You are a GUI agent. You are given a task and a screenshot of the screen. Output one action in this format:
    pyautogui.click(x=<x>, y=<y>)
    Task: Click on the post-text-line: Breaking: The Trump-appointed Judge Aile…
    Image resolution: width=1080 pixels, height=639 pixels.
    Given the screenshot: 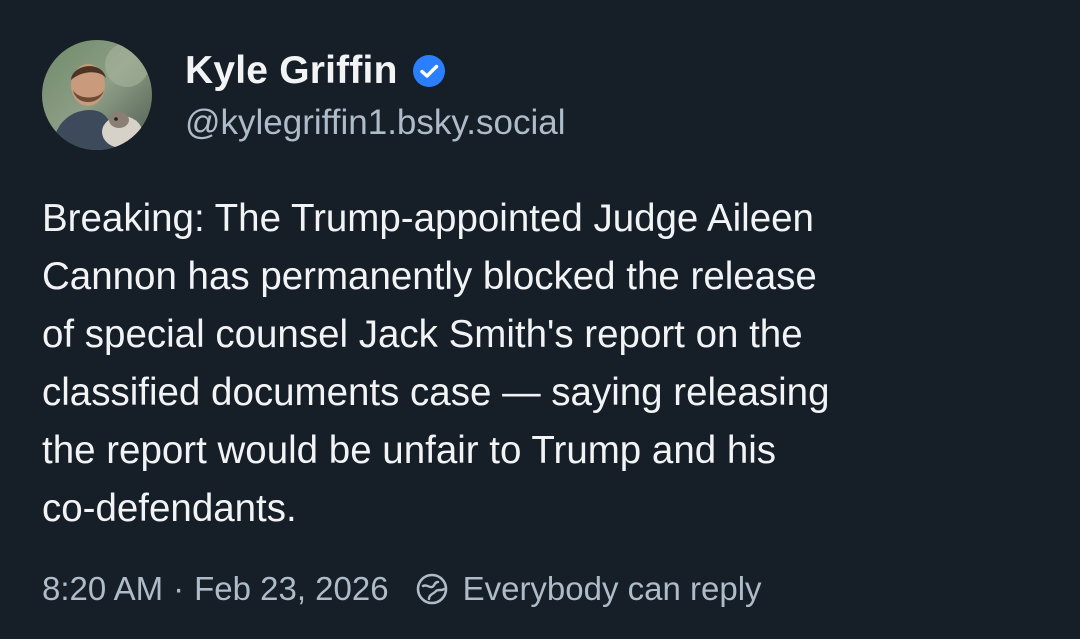 What is the action you would take?
    pyautogui.click(x=428, y=218)
    